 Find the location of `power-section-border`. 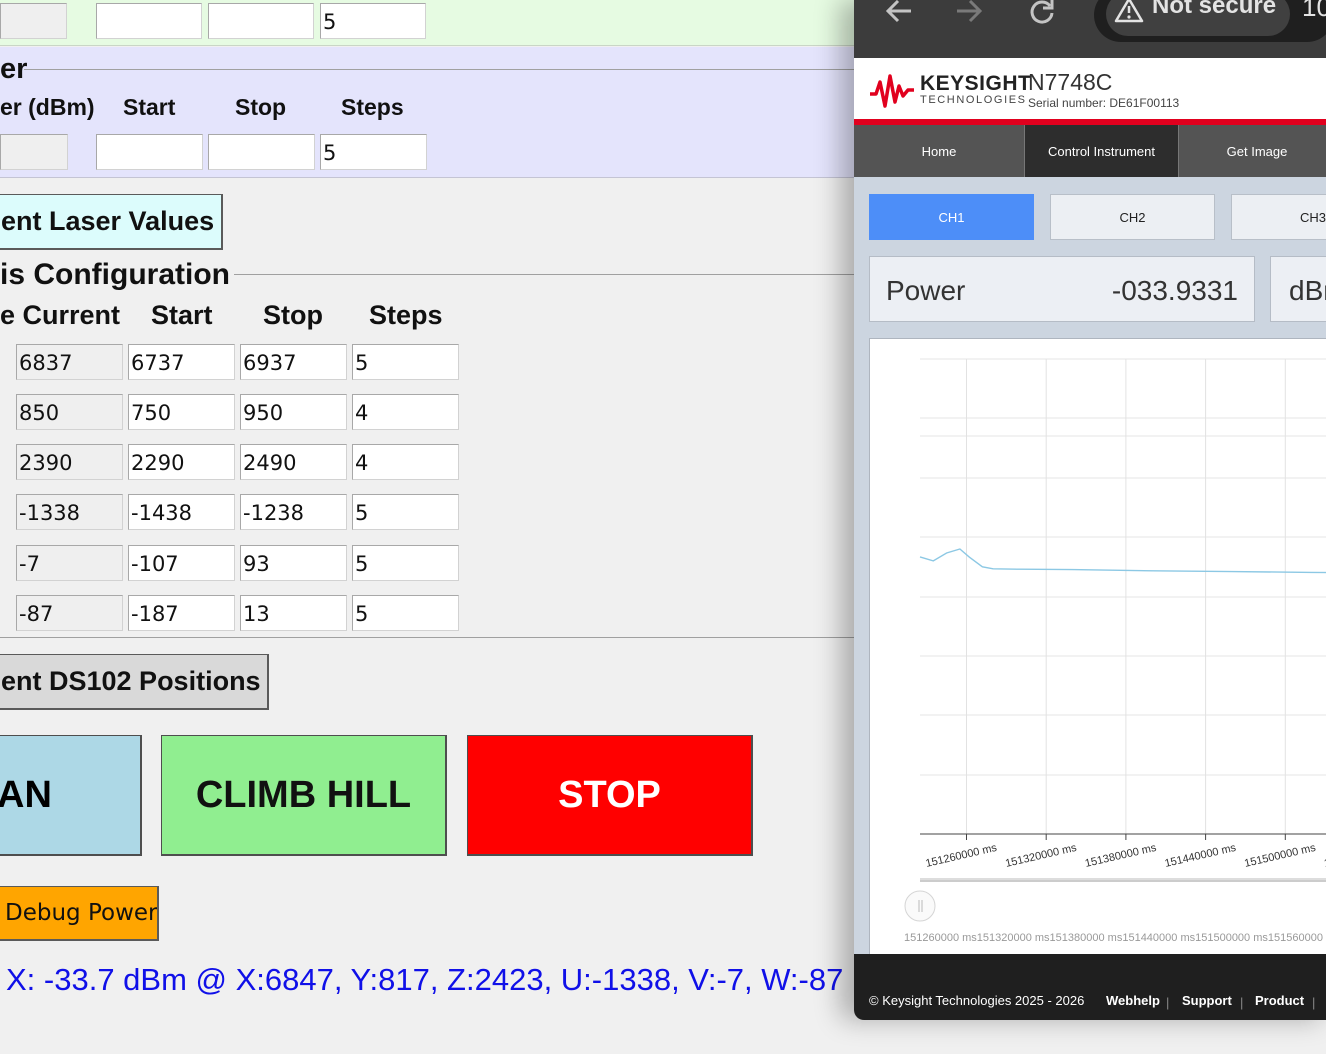

power-section-border is located at coordinates (462, 69).